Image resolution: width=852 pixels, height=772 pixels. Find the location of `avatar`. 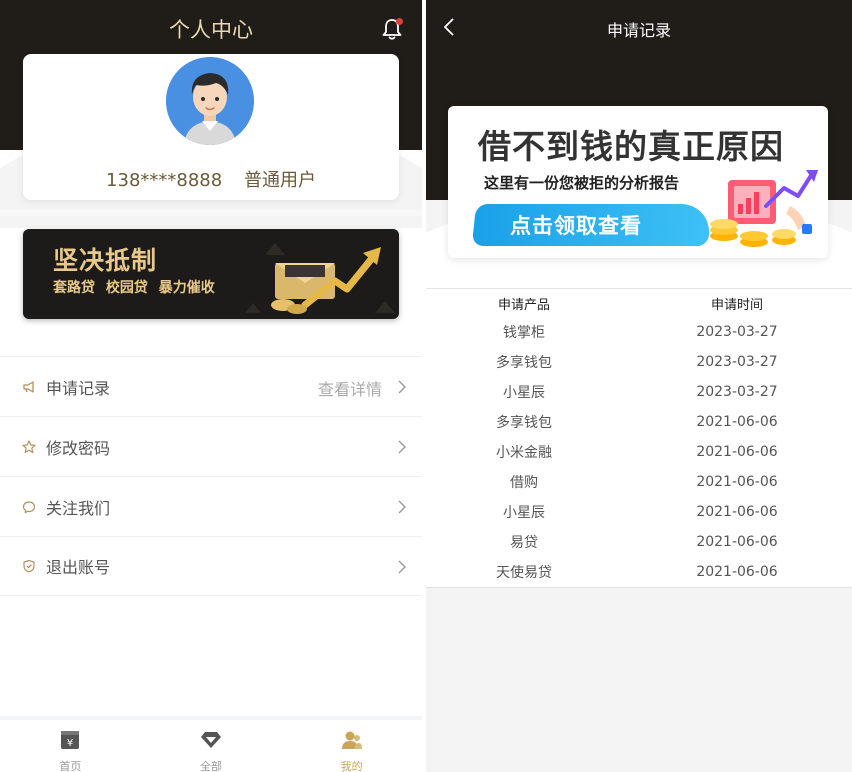

avatar is located at coordinates (210, 101).